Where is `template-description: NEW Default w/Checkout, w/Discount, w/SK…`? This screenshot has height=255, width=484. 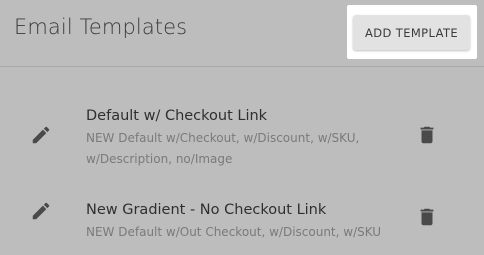
template-description: NEW Default w/Checkout, w/Discount, w/SK… is located at coordinates (223, 148).